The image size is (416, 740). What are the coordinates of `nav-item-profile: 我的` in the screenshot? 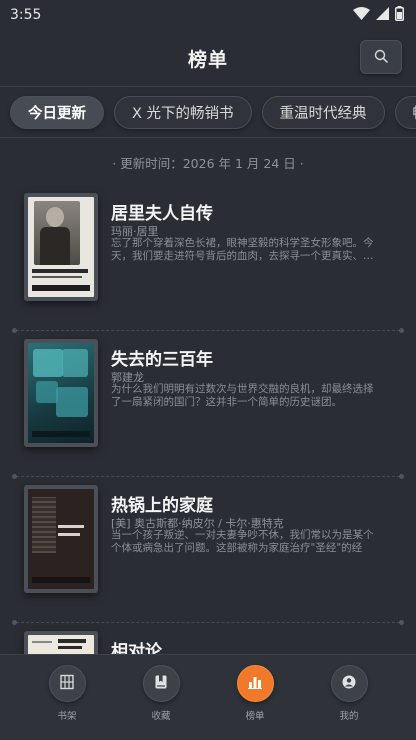 It's located at (349, 702).